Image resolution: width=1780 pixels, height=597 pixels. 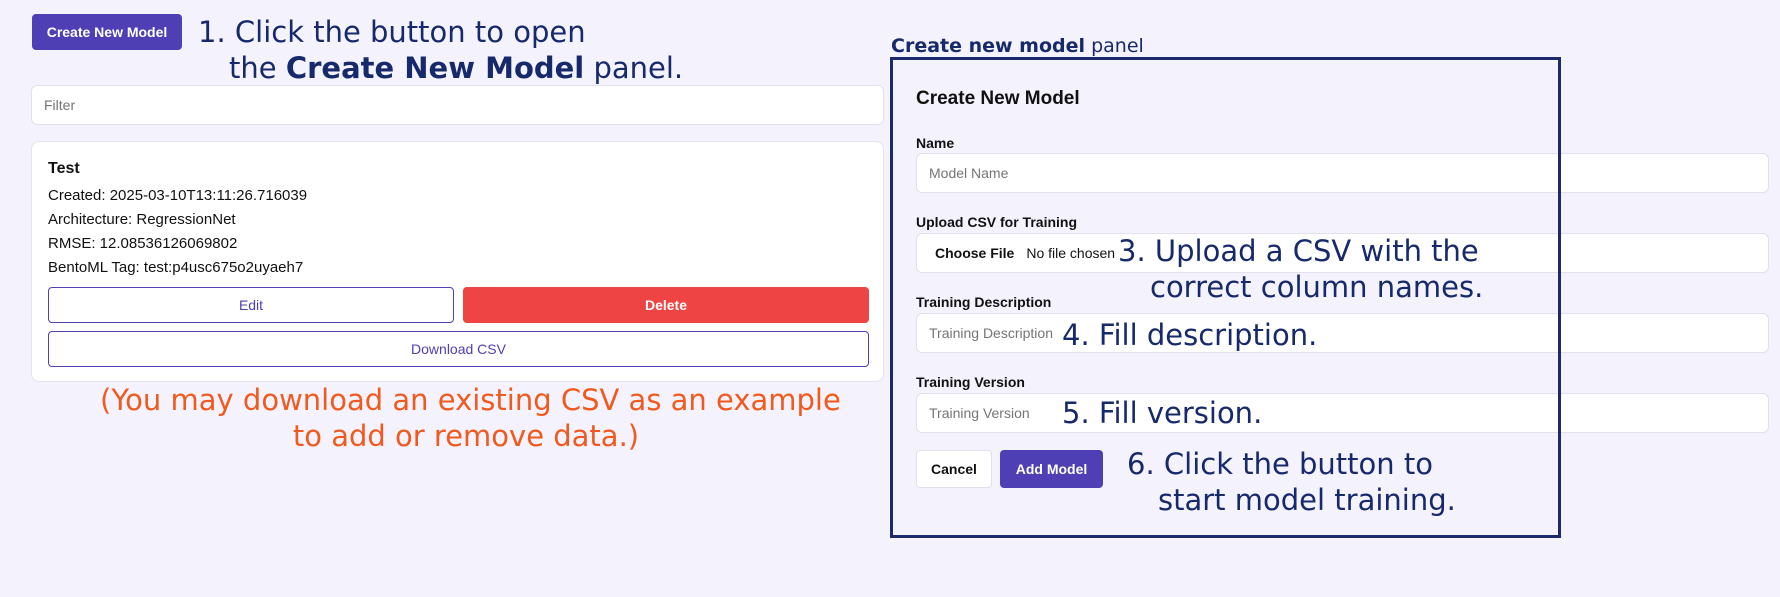 What do you see at coordinates (457, 105) in the screenshot?
I see `filter-input` at bounding box center [457, 105].